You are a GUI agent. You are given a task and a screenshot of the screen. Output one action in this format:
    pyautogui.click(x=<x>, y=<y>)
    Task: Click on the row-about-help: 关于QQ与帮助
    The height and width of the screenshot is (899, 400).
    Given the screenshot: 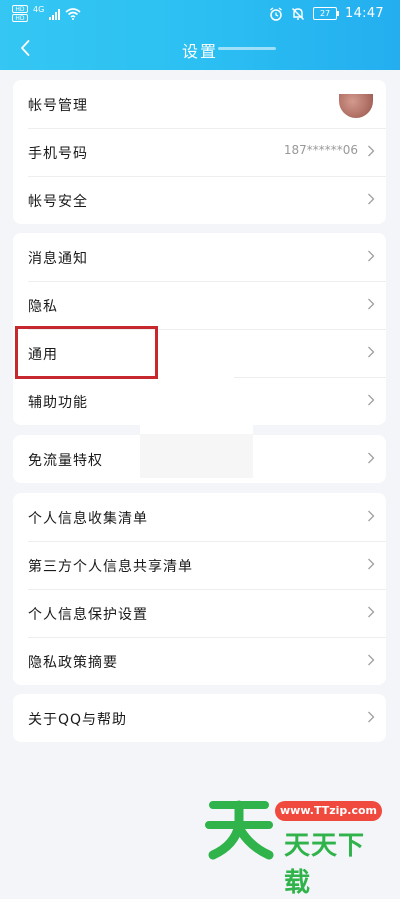 What is the action you would take?
    pyautogui.click(x=199, y=718)
    